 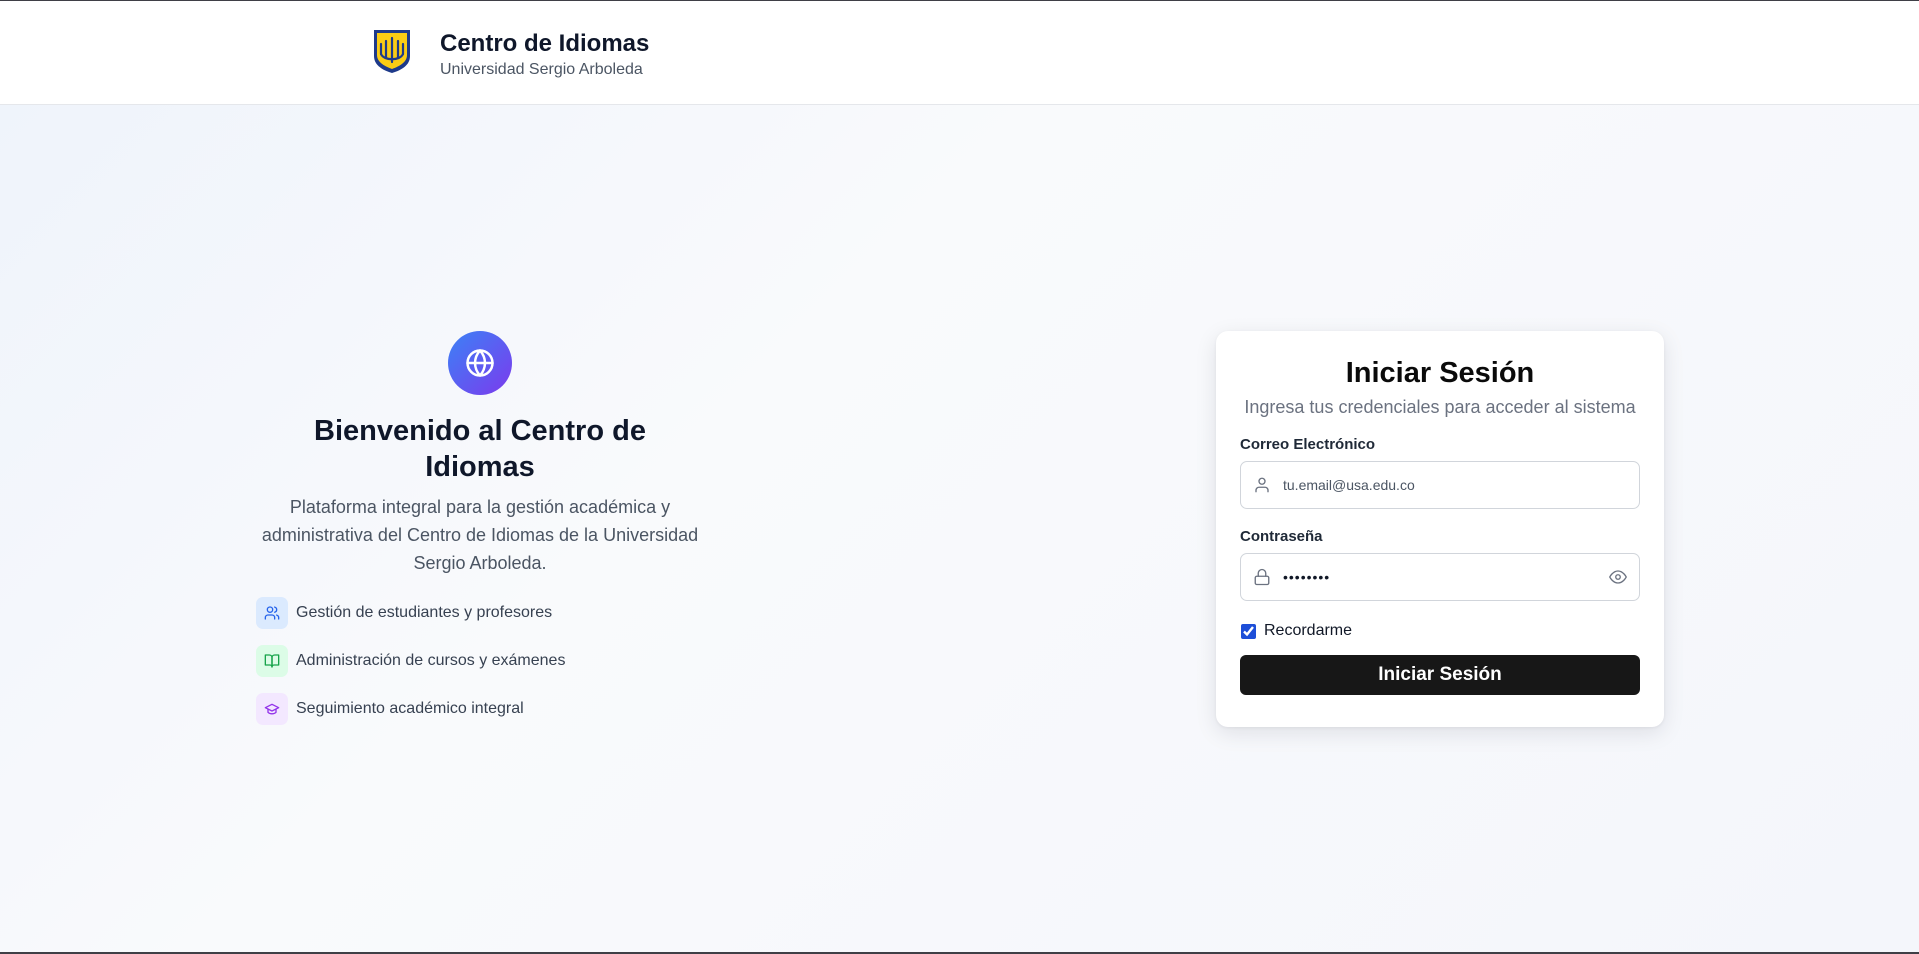 I want to click on feature-label: Seguimiento académico integral, so click(x=410, y=708).